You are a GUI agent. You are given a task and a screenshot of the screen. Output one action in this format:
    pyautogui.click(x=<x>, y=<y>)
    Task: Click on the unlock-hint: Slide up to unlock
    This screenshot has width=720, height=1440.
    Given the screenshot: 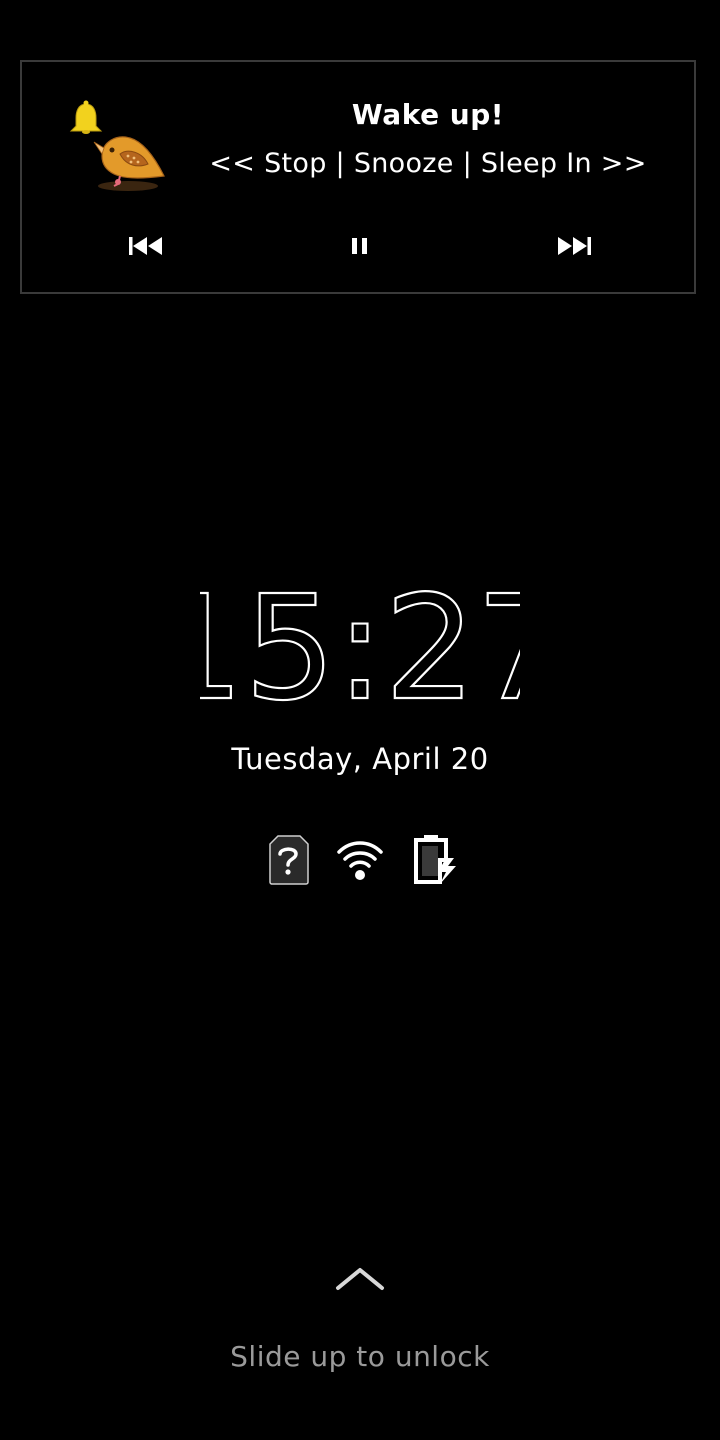 What is the action you would take?
    pyautogui.click(x=360, y=1356)
    